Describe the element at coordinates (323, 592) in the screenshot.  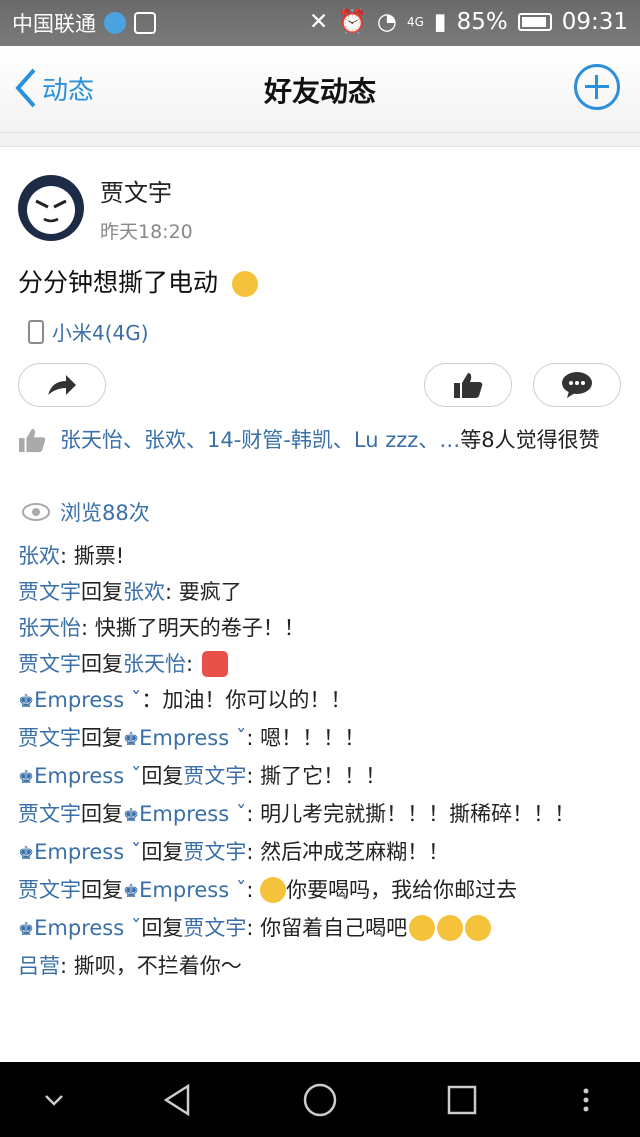
I see `comment-item: 贾文宇回复张欢: 要疯了` at that location.